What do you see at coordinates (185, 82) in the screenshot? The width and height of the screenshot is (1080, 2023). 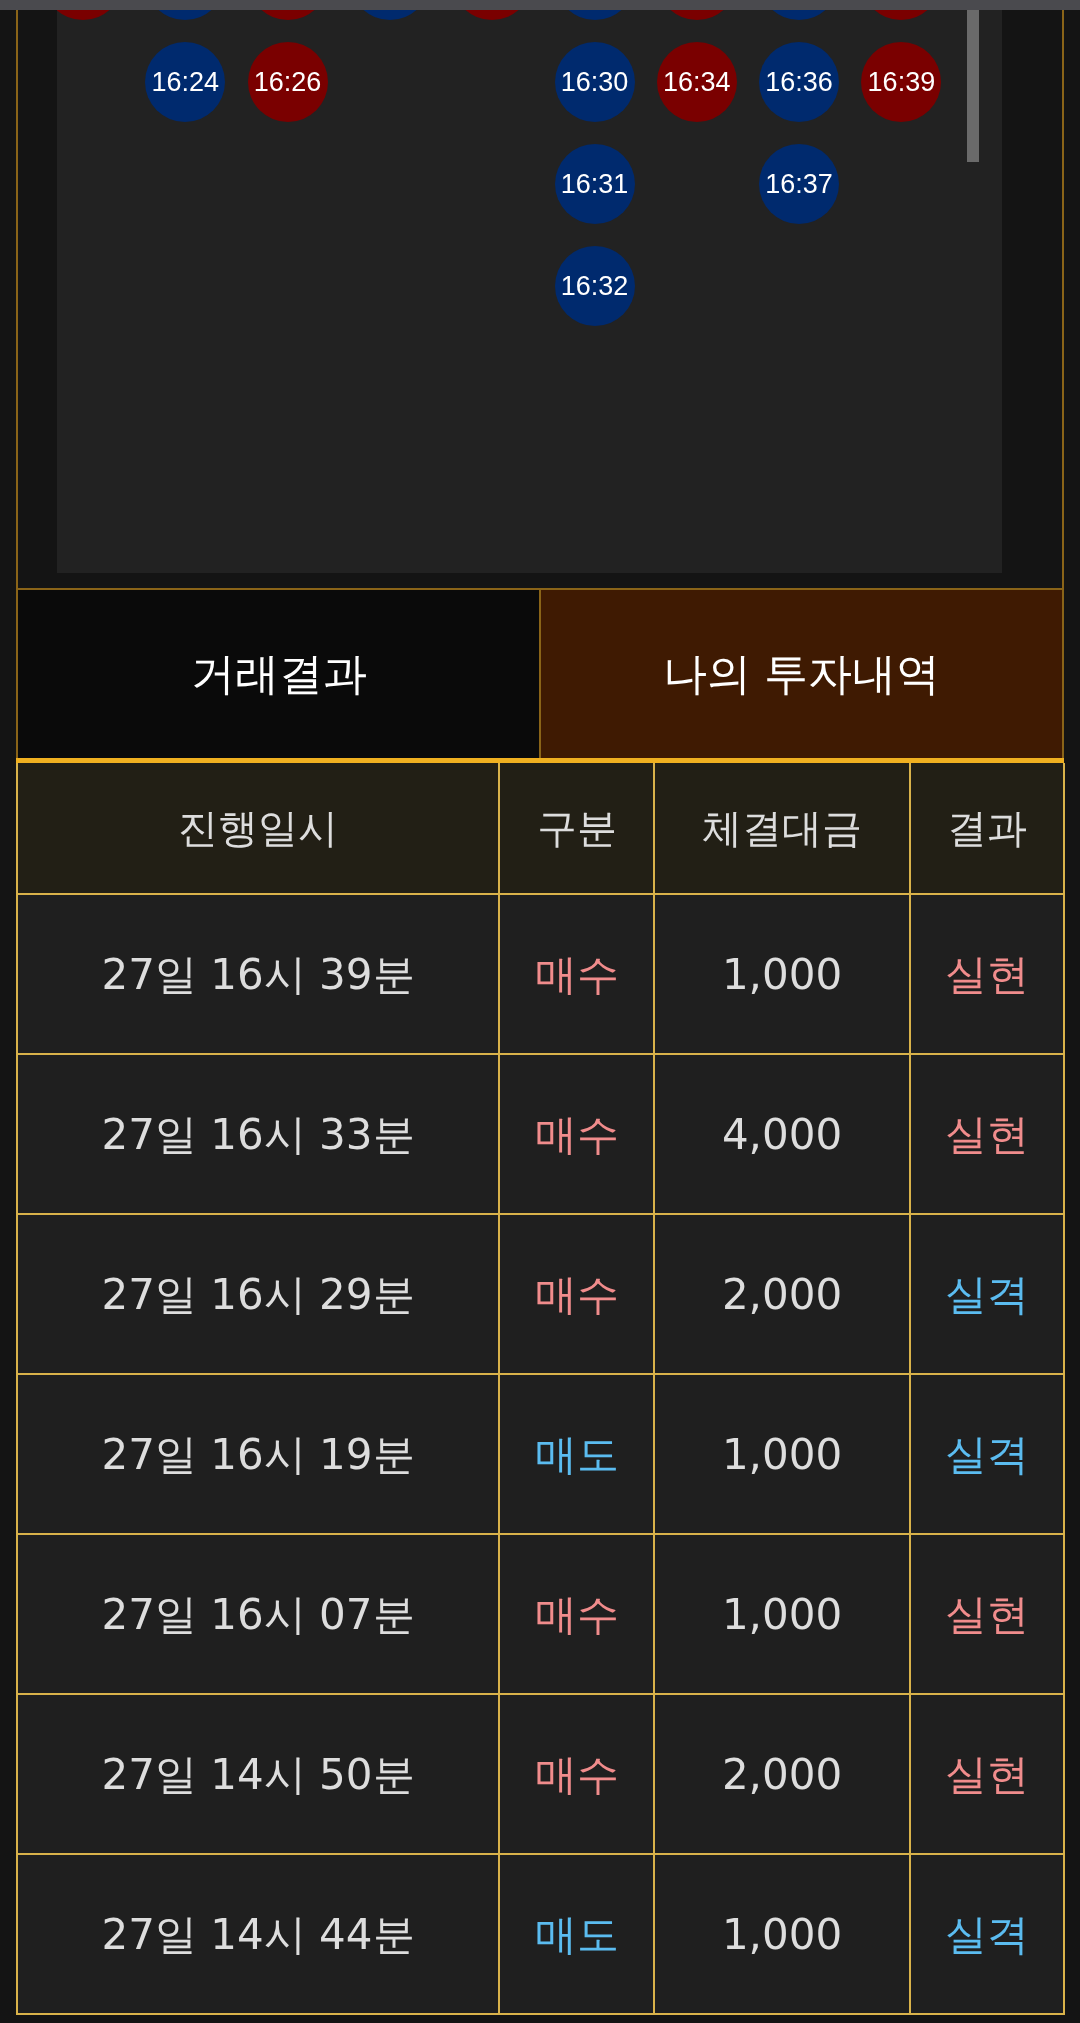 I see `result-bead: 16:24` at bounding box center [185, 82].